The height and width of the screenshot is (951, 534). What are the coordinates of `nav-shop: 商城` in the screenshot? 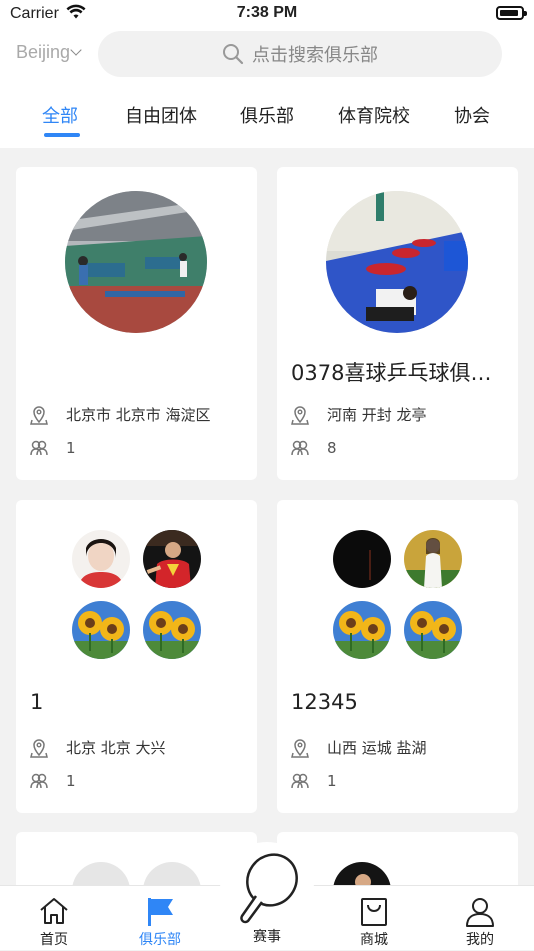 It's located at (374, 918).